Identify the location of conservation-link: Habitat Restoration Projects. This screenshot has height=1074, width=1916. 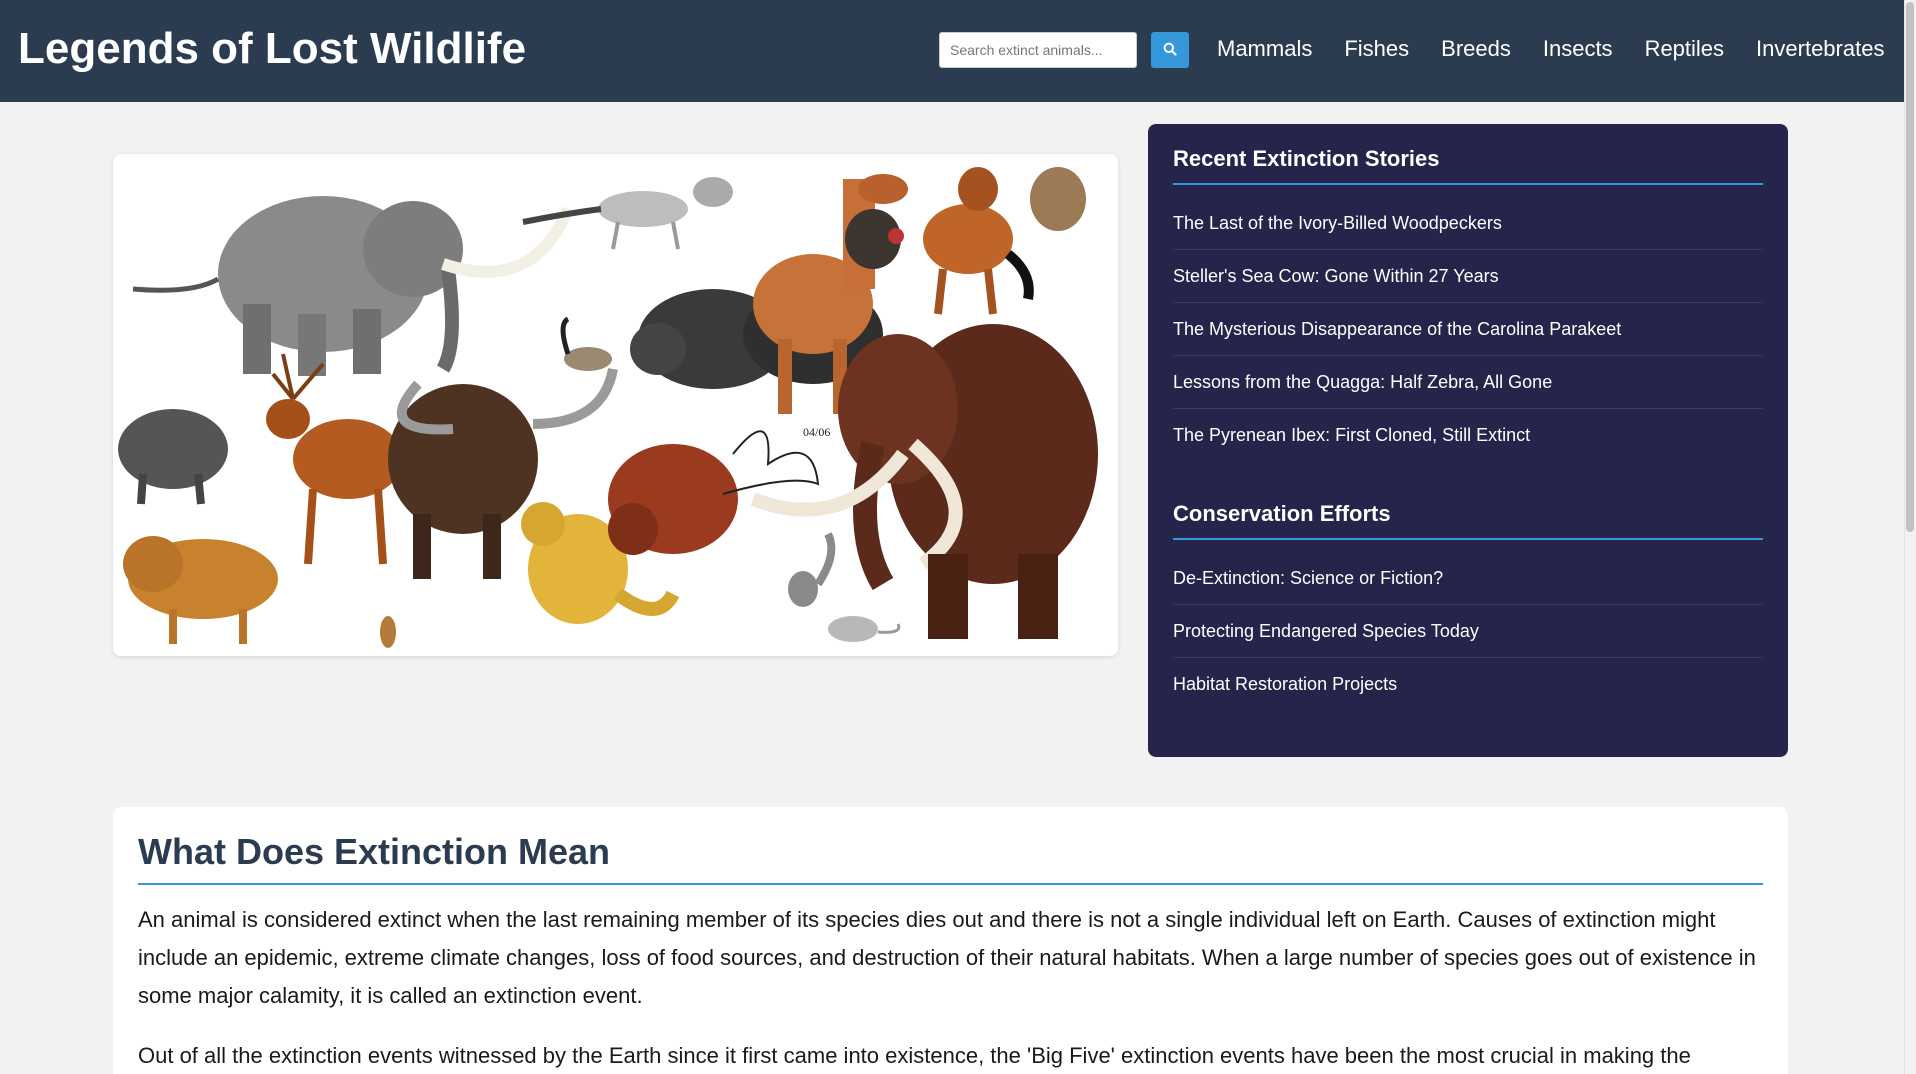
(1468, 684).